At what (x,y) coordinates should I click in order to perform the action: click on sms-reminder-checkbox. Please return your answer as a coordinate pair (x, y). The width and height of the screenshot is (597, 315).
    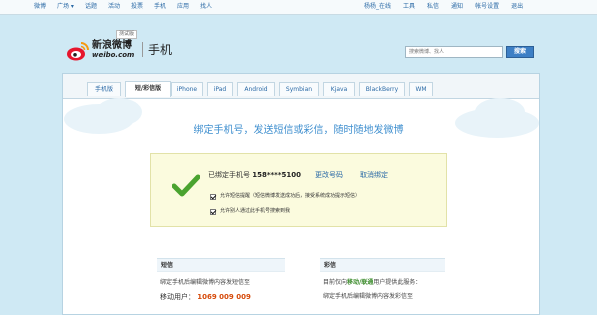
    Looking at the image, I should click on (213, 197).